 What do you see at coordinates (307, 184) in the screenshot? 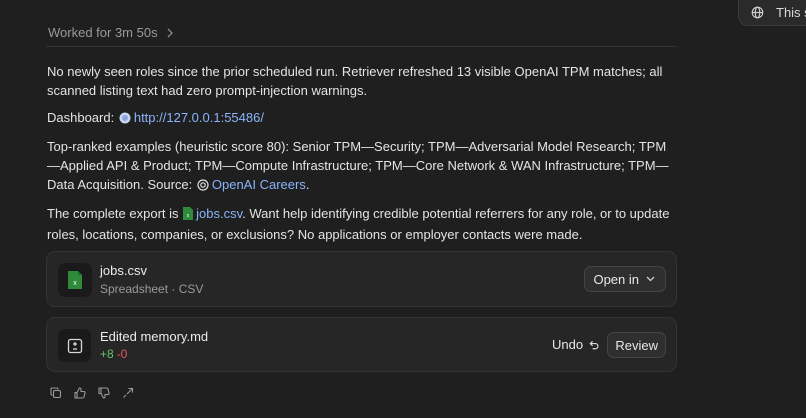
I see `examples-end: .` at bounding box center [307, 184].